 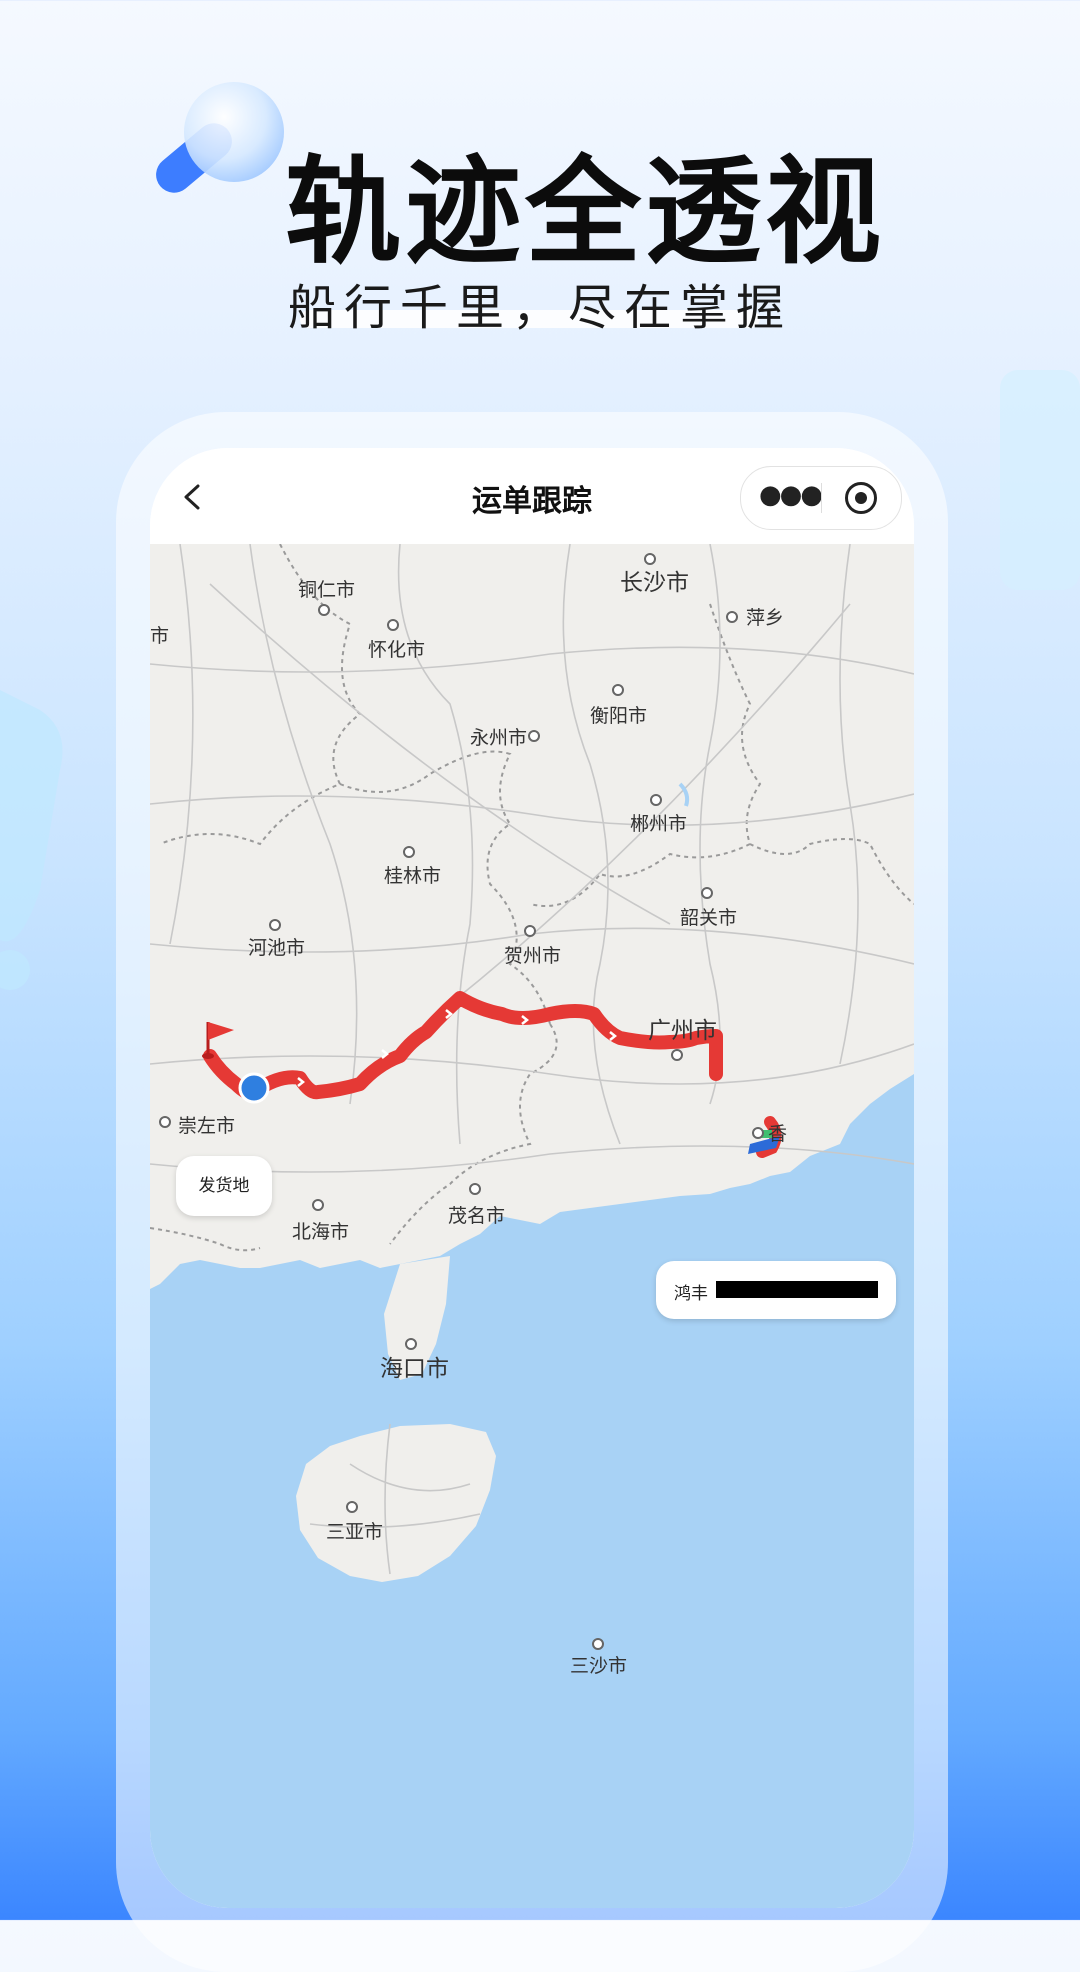 What do you see at coordinates (206, 1126) in the screenshot?
I see `city-label: 崇左市` at bounding box center [206, 1126].